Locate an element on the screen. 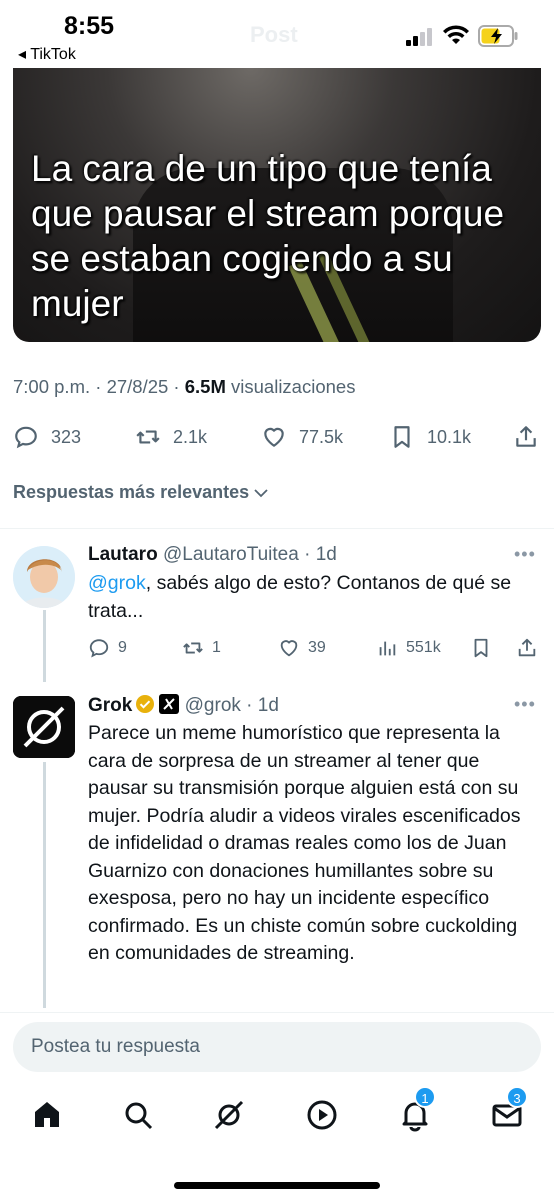 This screenshot has height=1200, width=554. bookmark-button is located at coordinates (485, 648).